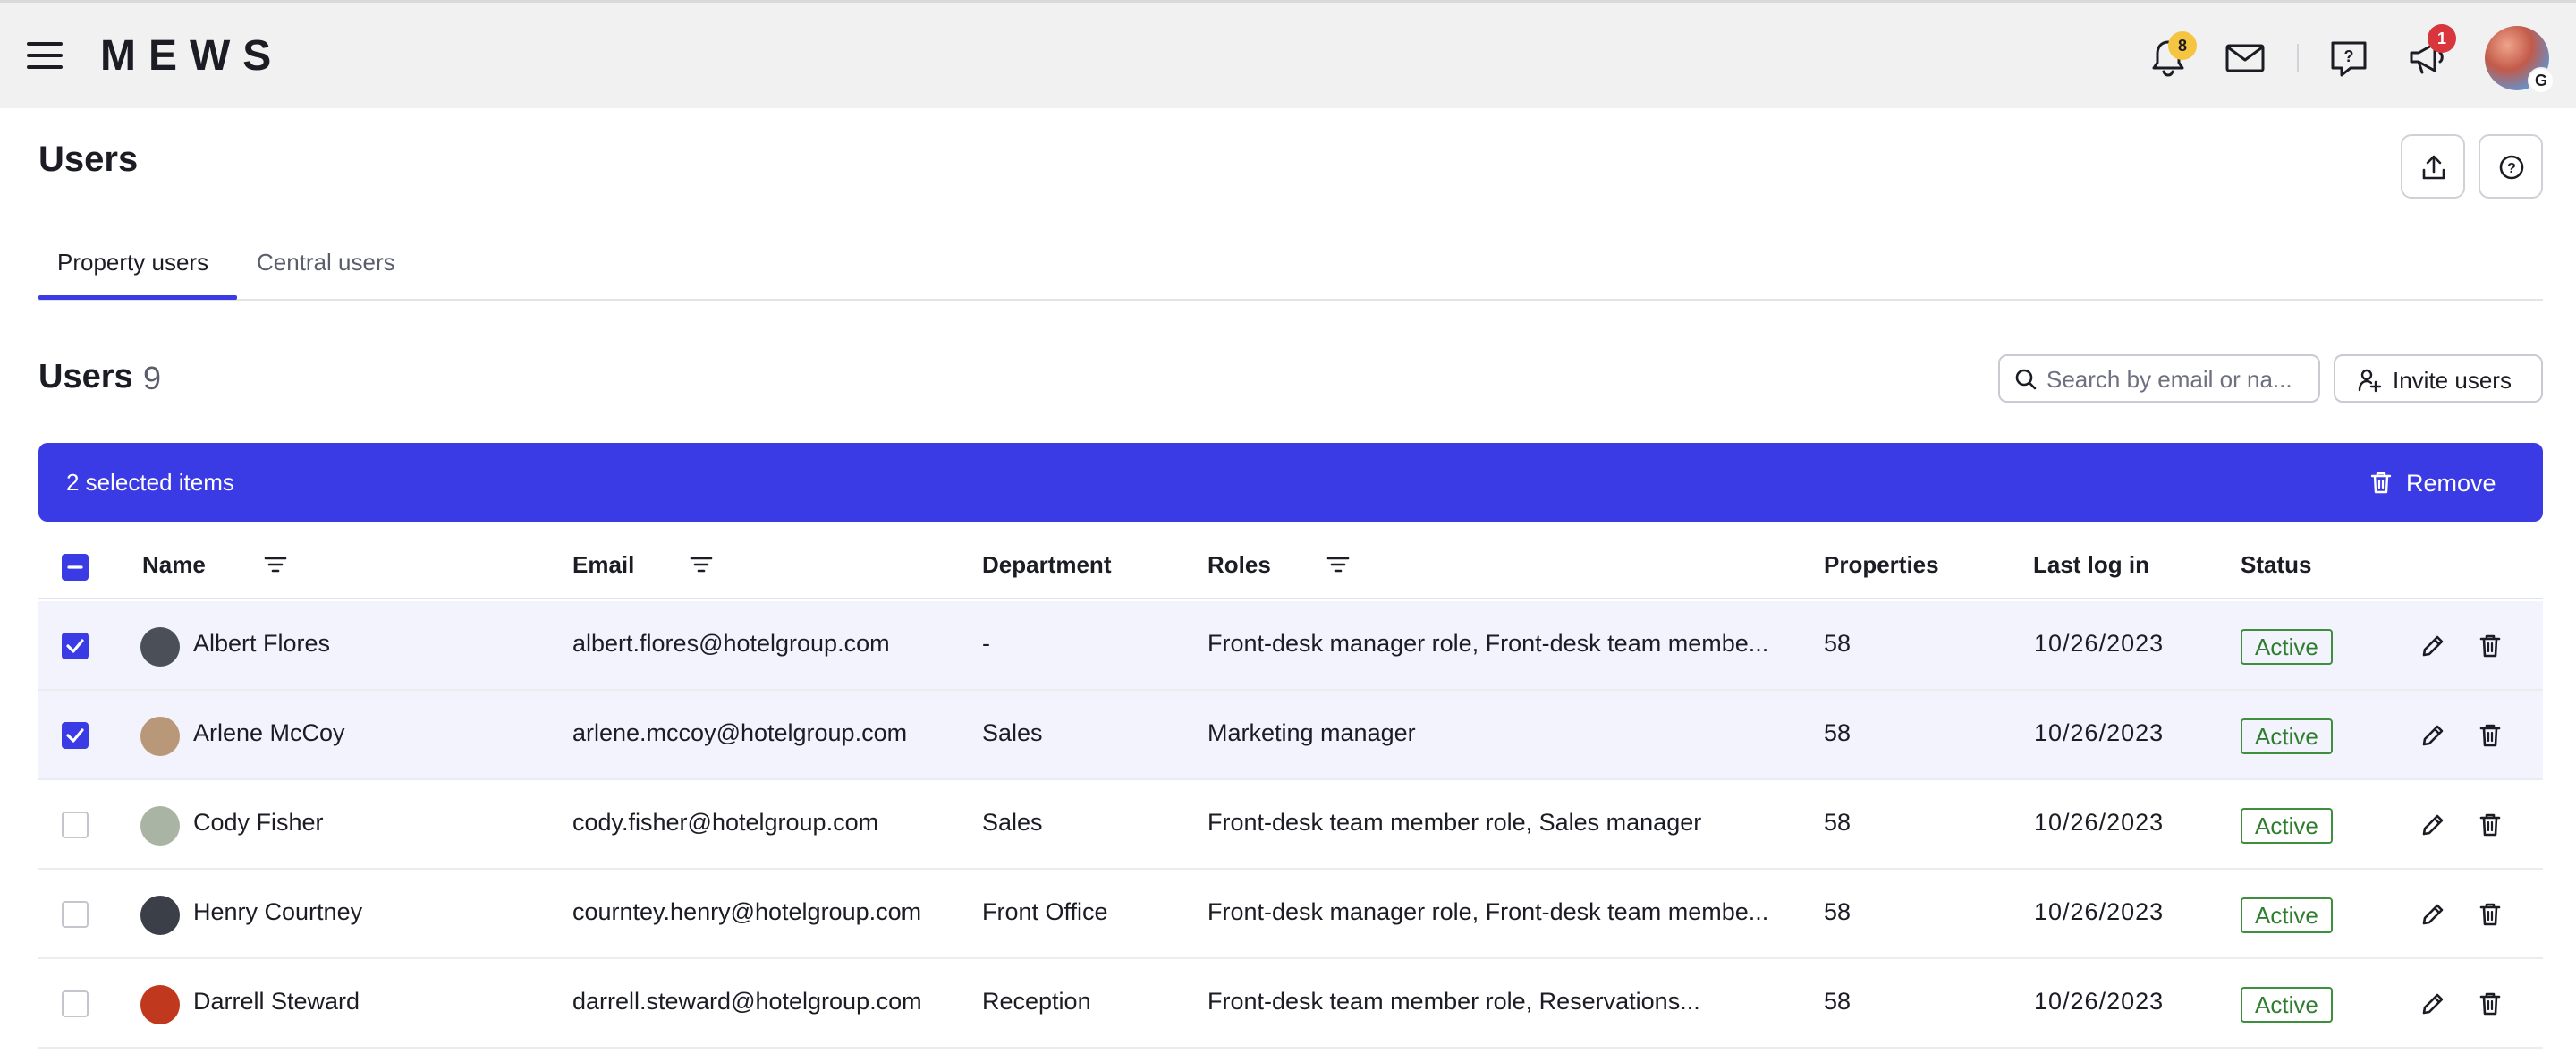 The image size is (2576, 1054). What do you see at coordinates (2178, 379) in the screenshot?
I see `search-input` at bounding box center [2178, 379].